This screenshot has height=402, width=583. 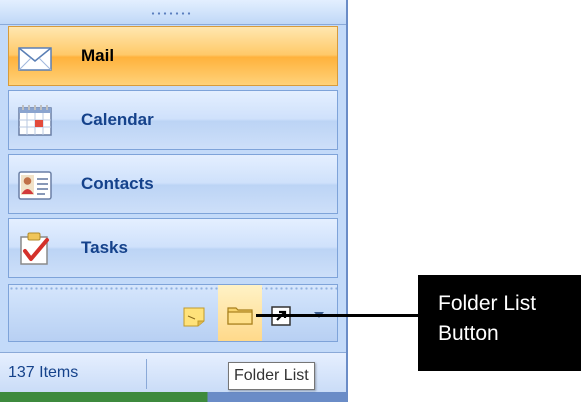 What do you see at coordinates (173, 120) in the screenshot?
I see `nav-button-calendar: Calendar` at bounding box center [173, 120].